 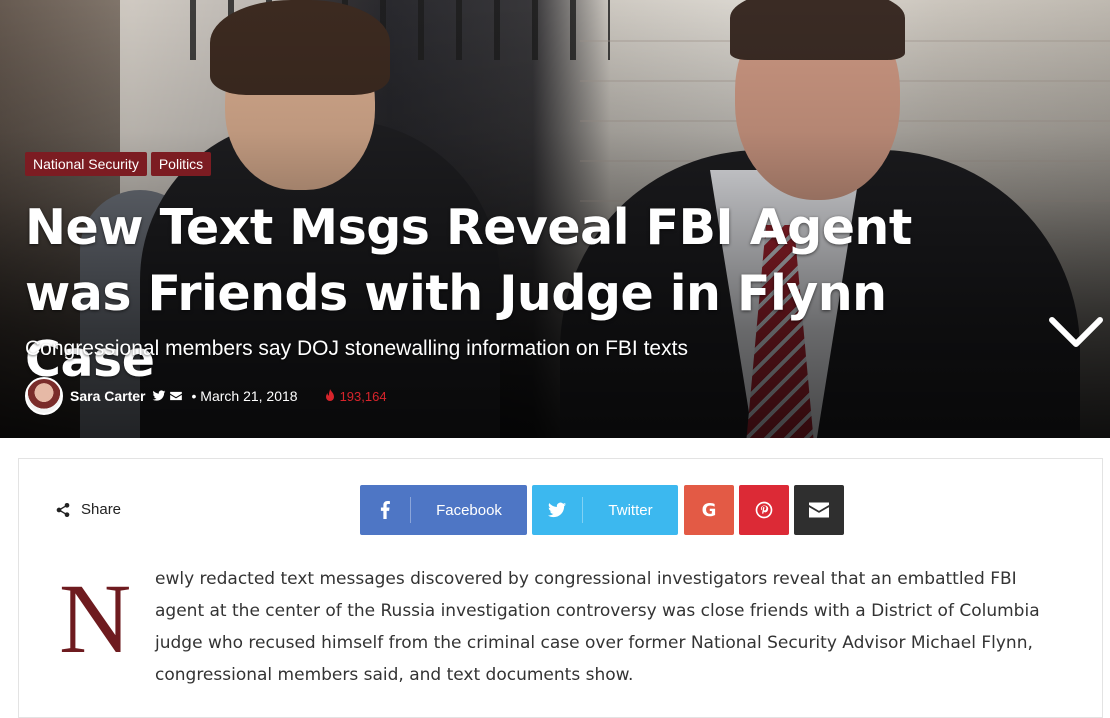 What do you see at coordinates (329, 395) in the screenshot?
I see `flame-icon` at bounding box center [329, 395].